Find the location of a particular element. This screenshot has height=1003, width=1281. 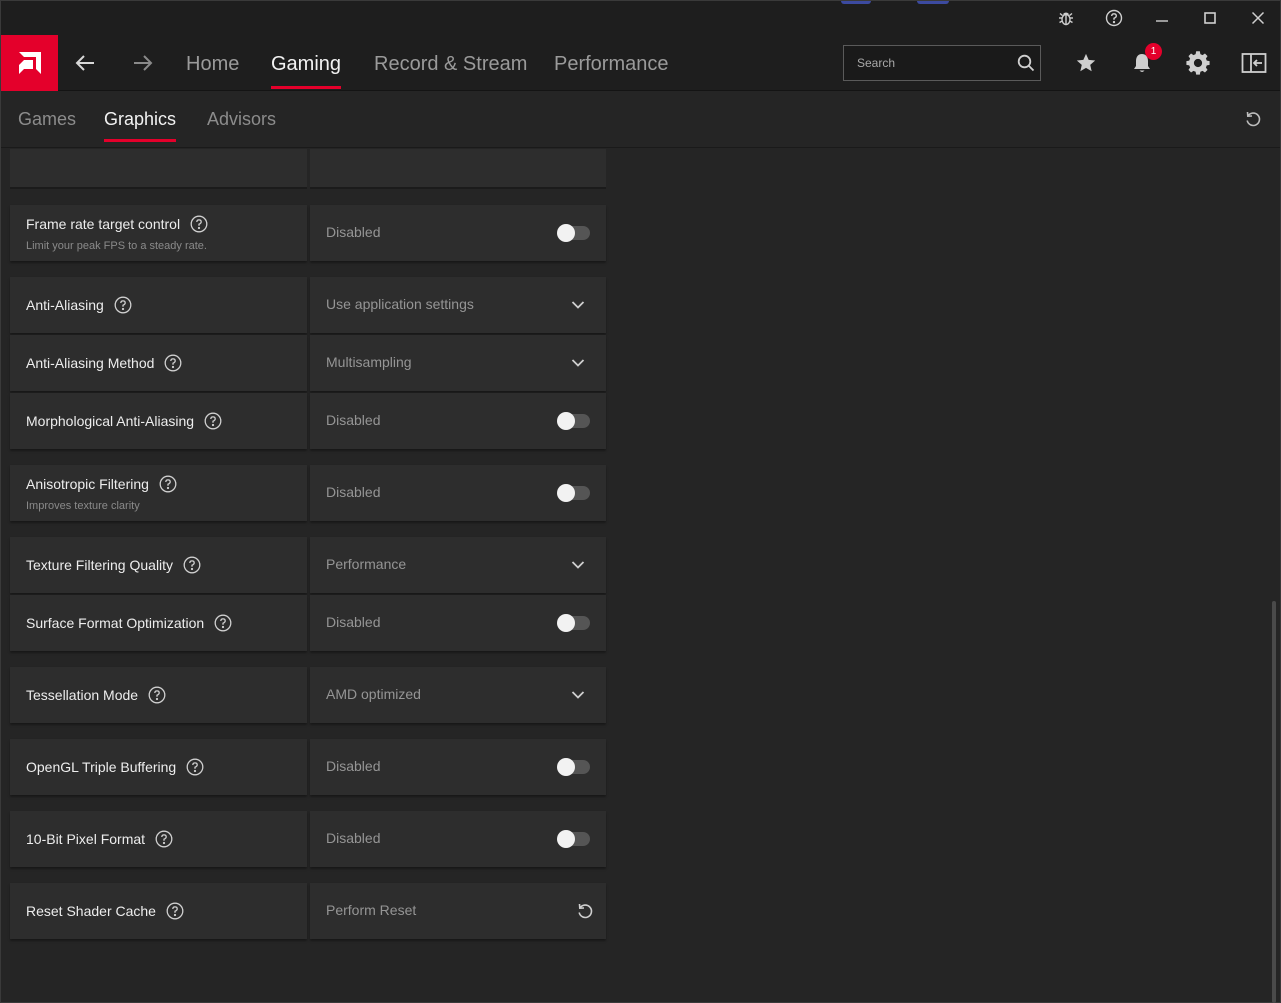

setting-control-dropdown: Use application settings is located at coordinates (458, 305).